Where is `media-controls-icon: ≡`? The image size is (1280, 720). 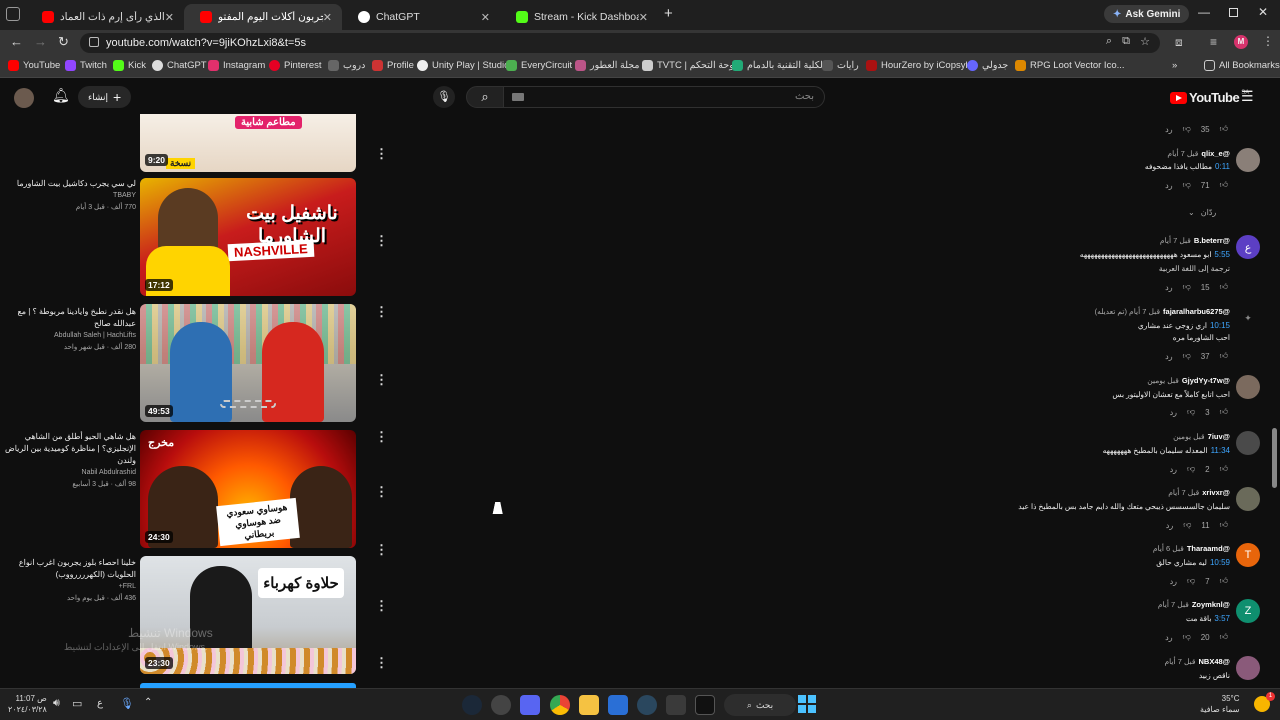
media-controls-icon: ≡ is located at coordinates (1213, 42).